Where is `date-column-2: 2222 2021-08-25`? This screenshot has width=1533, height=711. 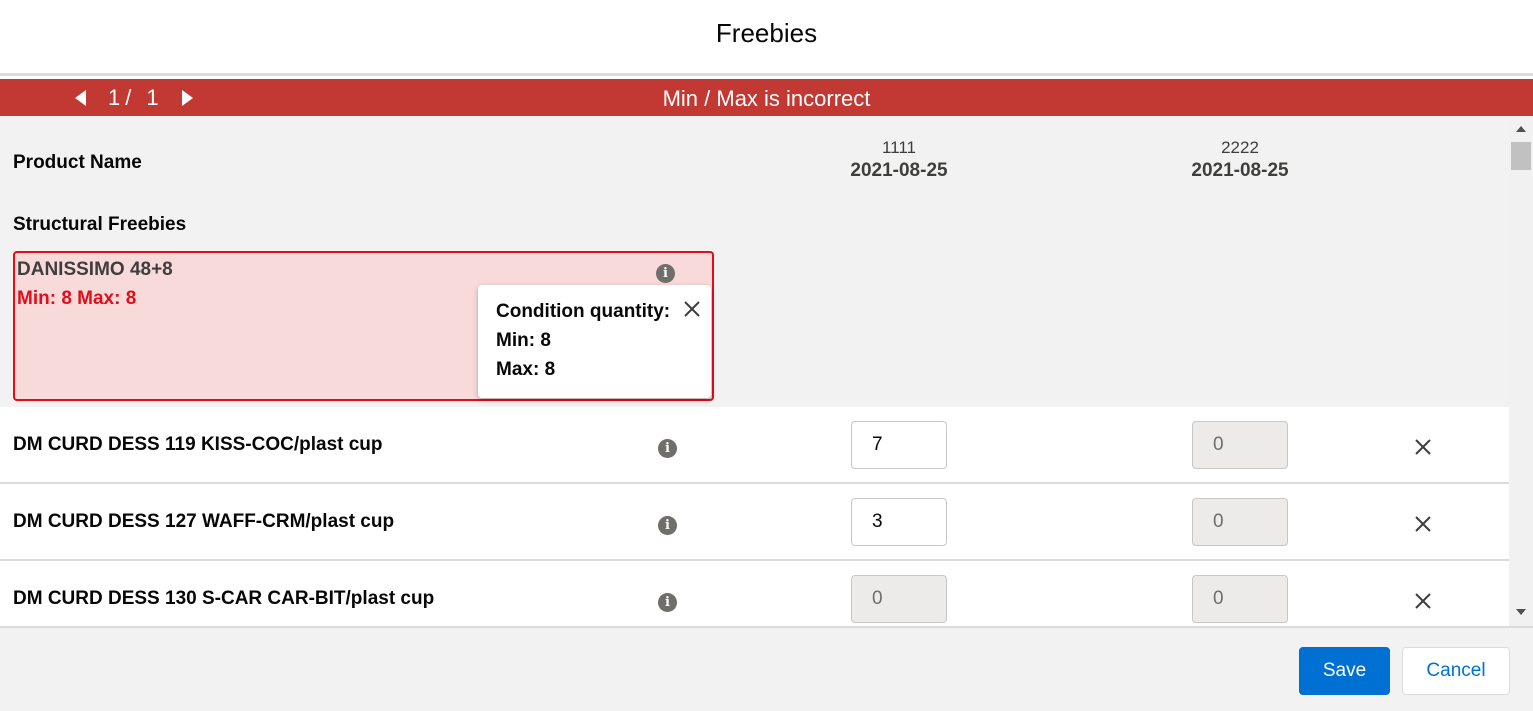 date-column-2: 2222 2021-08-25 is located at coordinates (1240, 160).